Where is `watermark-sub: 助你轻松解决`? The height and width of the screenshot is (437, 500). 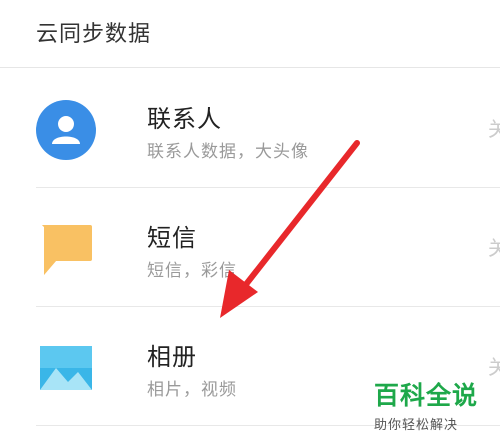 watermark-sub: 助你轻松解决 is located at coordinates (416, 425).